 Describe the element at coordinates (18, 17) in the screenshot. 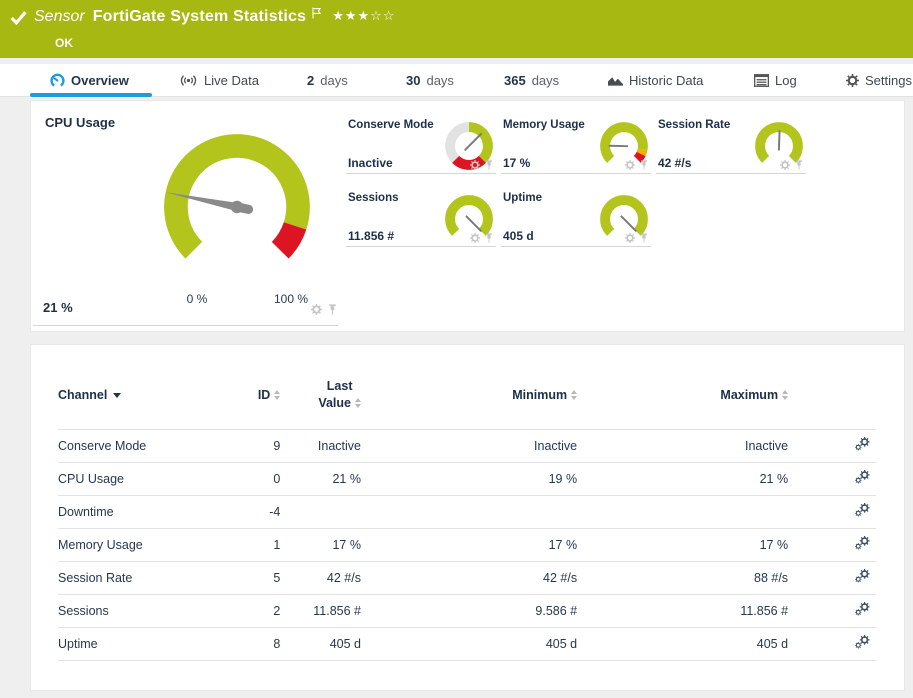

I see `status-check-icon` at that location.